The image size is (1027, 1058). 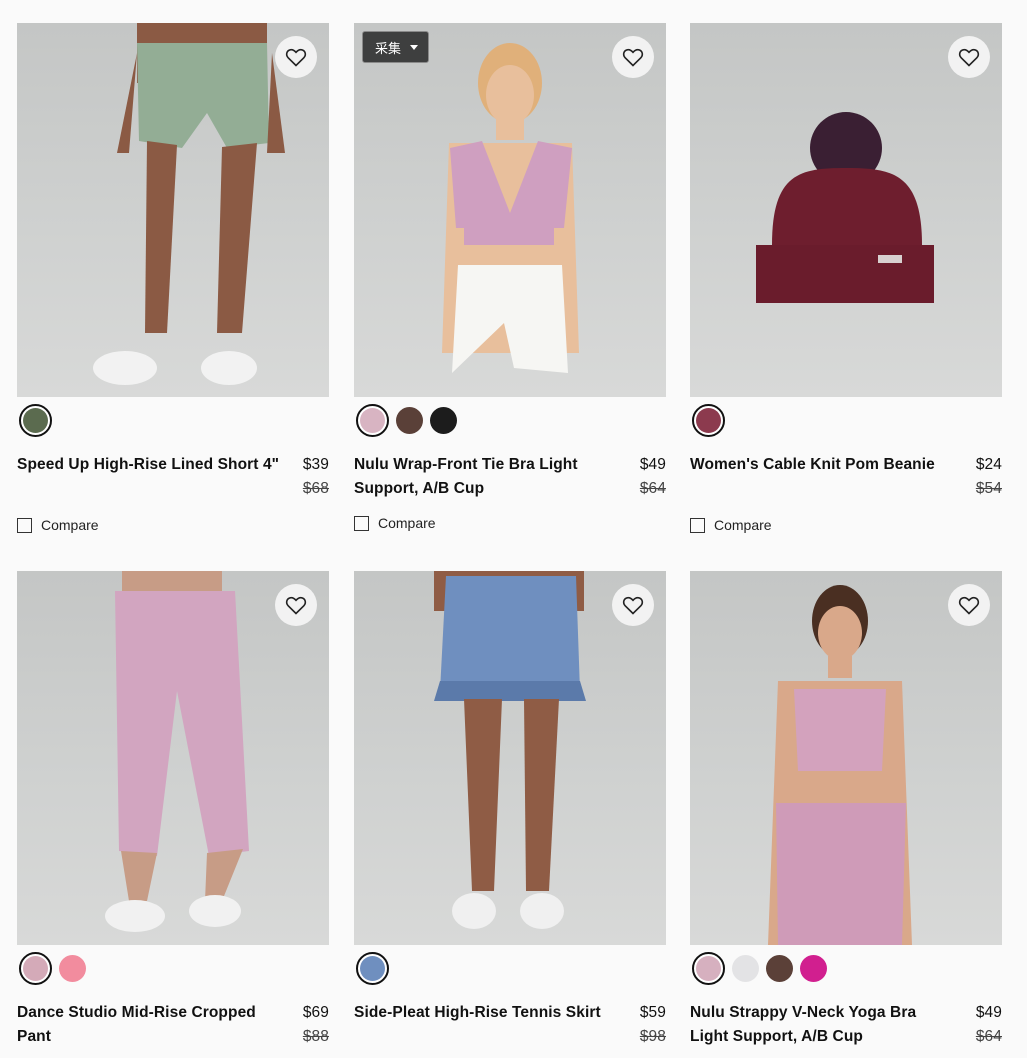 What do you see at coordinates (510, 210) in the screenshot?
I see `product-image: 采集` at bounding box center [510, 210].